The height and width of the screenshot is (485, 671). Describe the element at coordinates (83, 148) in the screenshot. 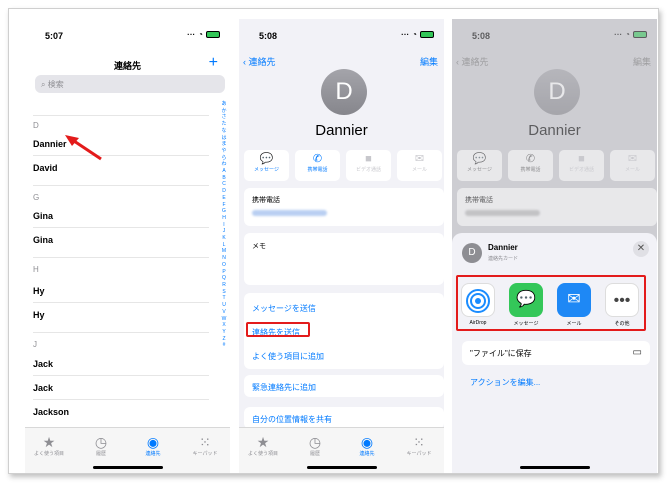

I see `annotation-arrow` at that location.